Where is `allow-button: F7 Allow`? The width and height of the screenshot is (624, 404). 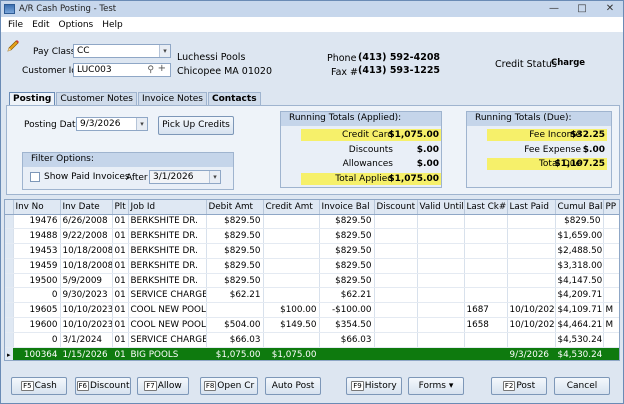 allow-button: F7 Allow is located at coordinates (163, 386).